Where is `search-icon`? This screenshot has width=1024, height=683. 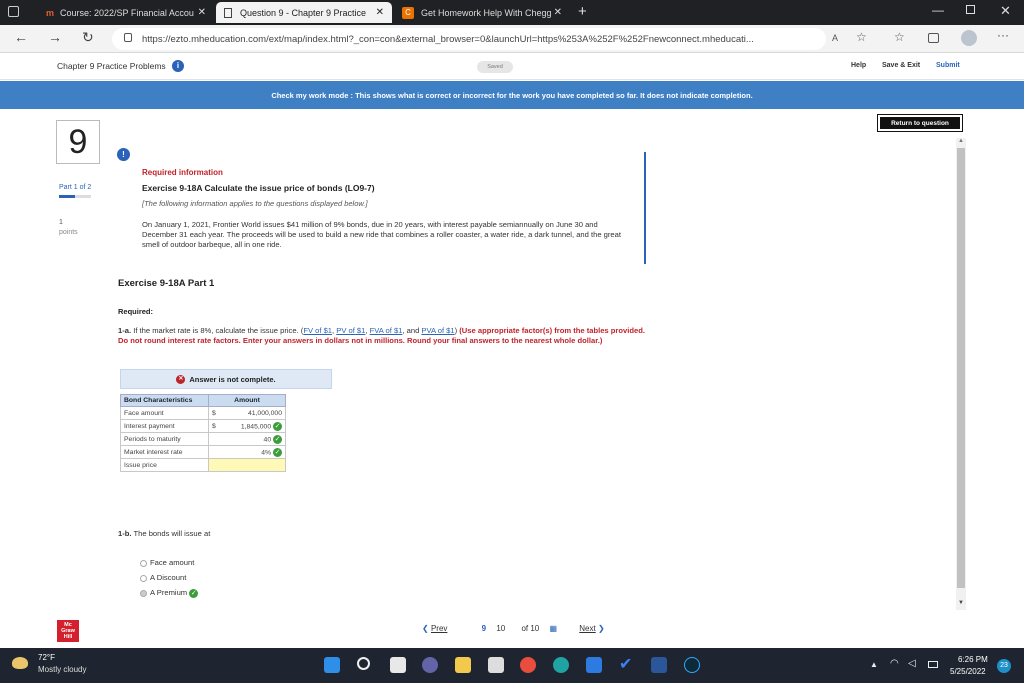
search-icon is located at coordinates (363, 663).